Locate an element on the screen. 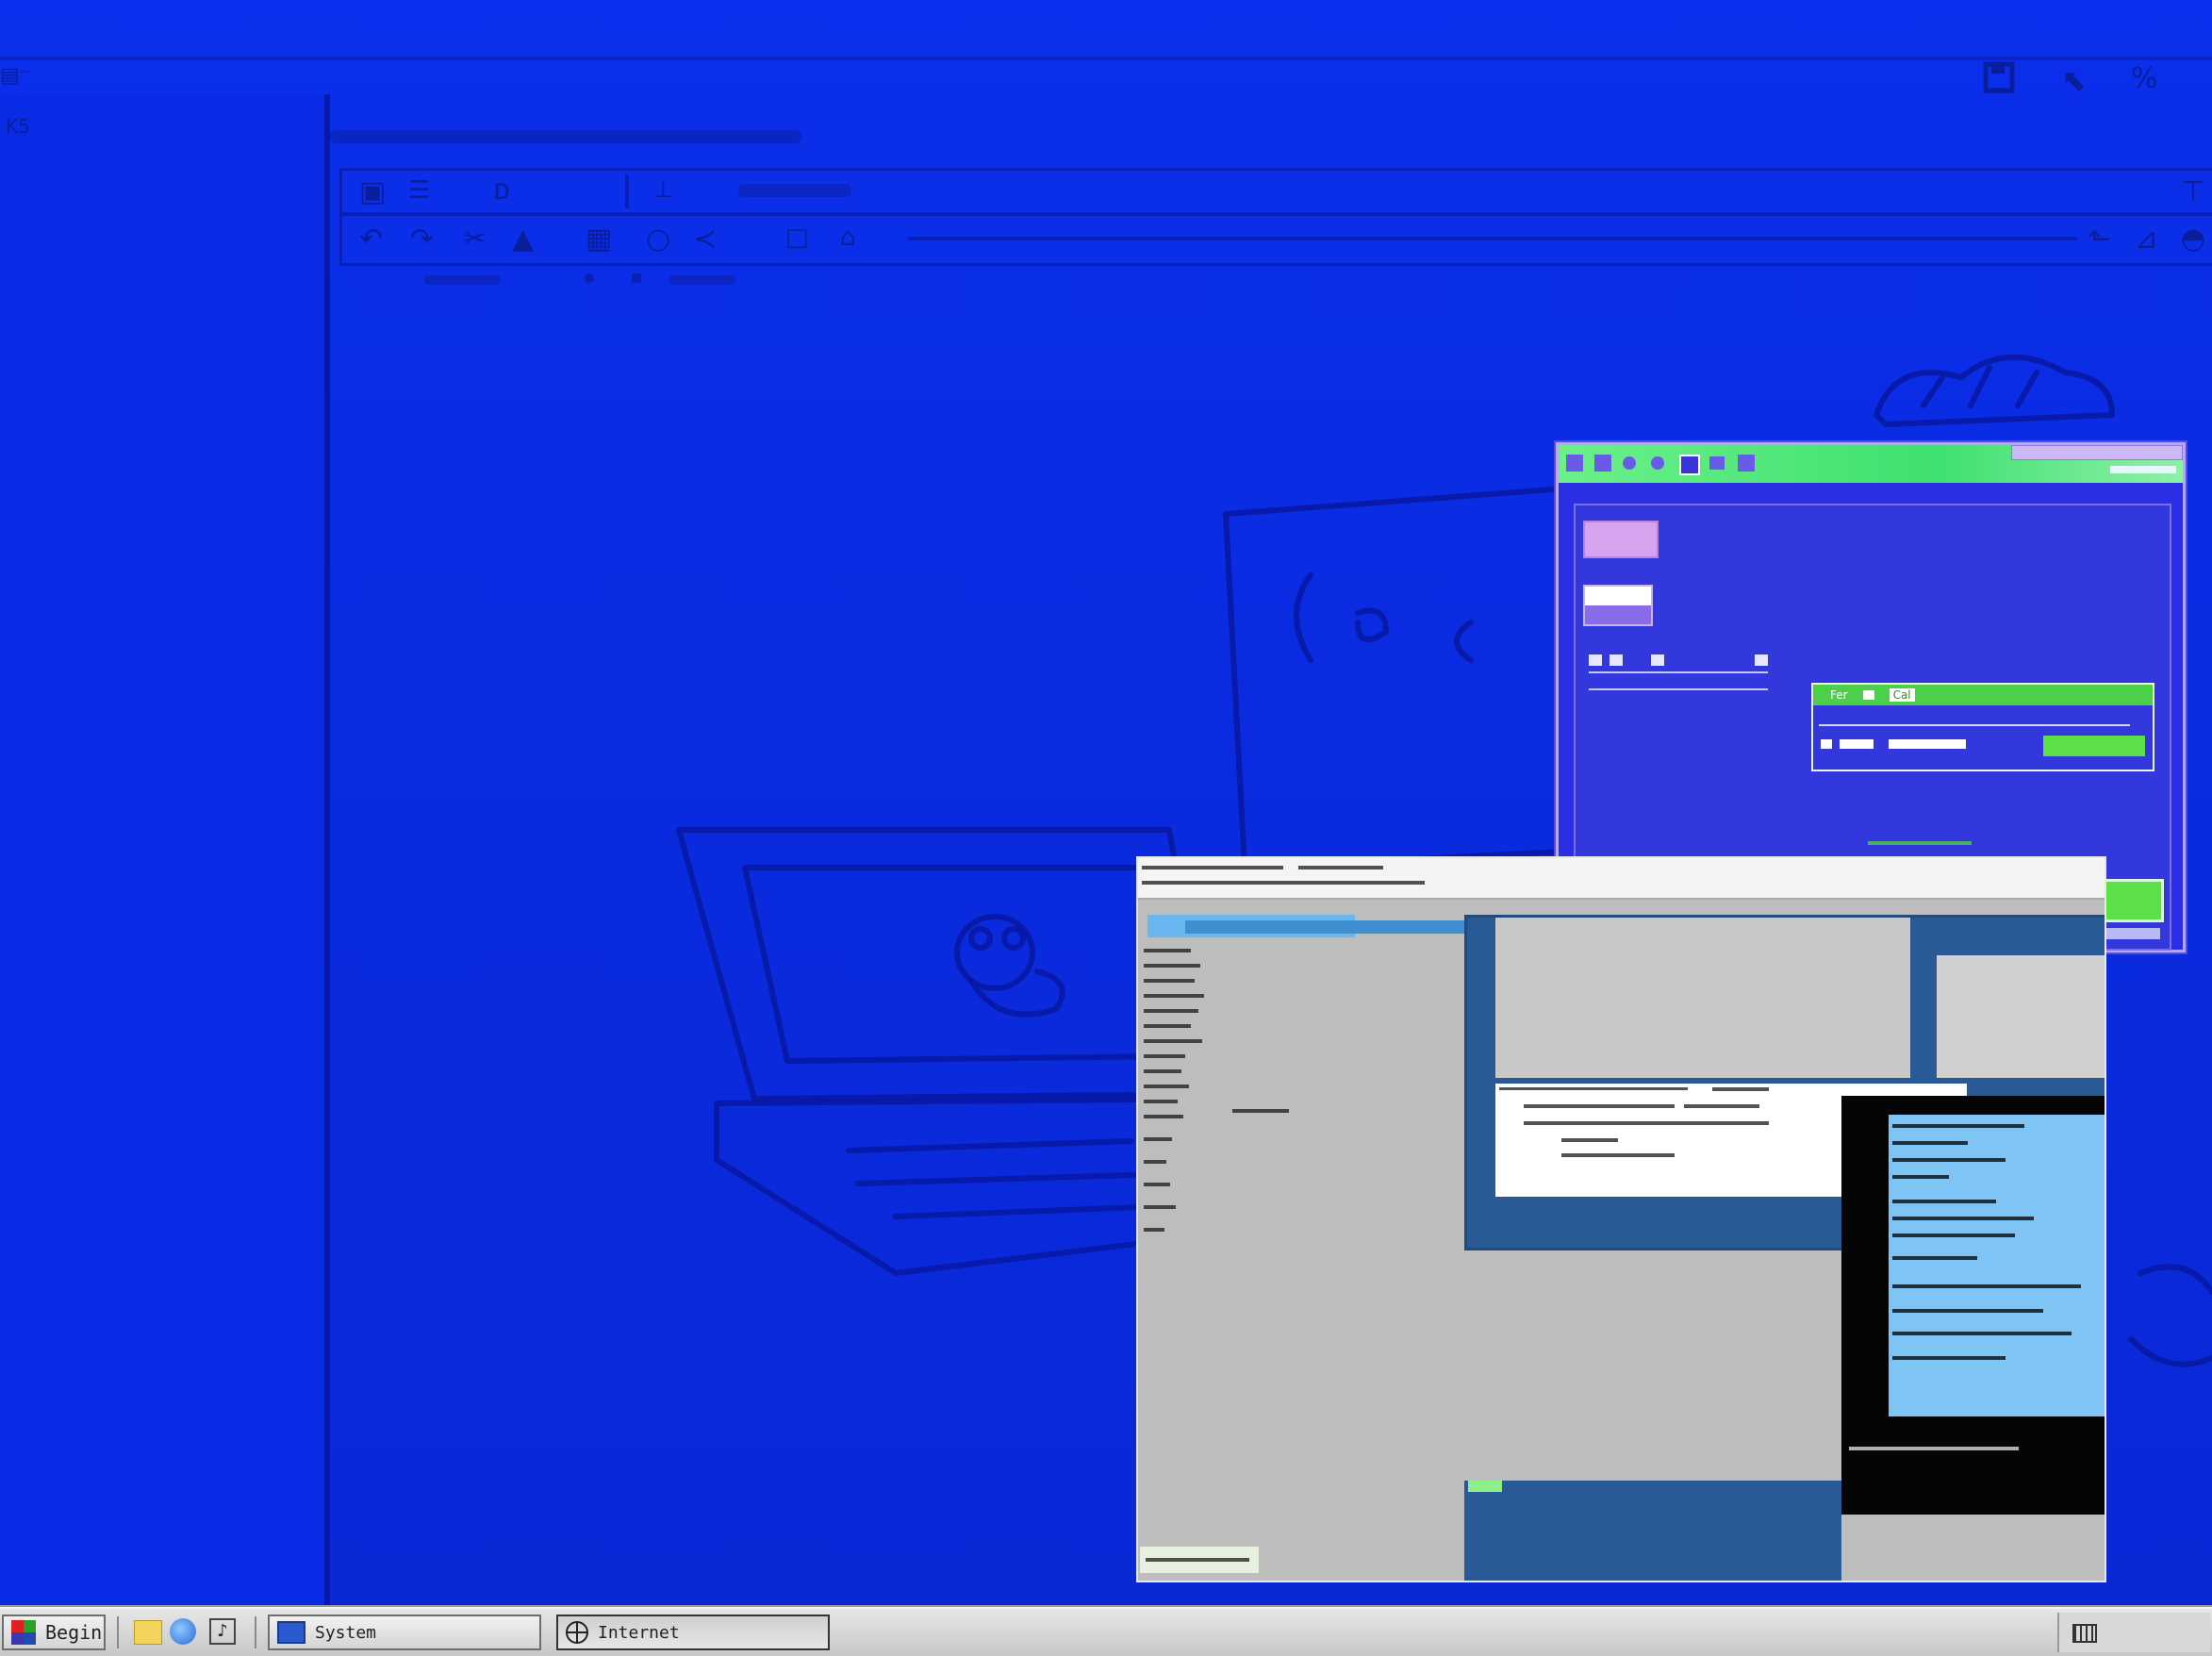  internet-globe-icon is located at coordinates (577, 1632).